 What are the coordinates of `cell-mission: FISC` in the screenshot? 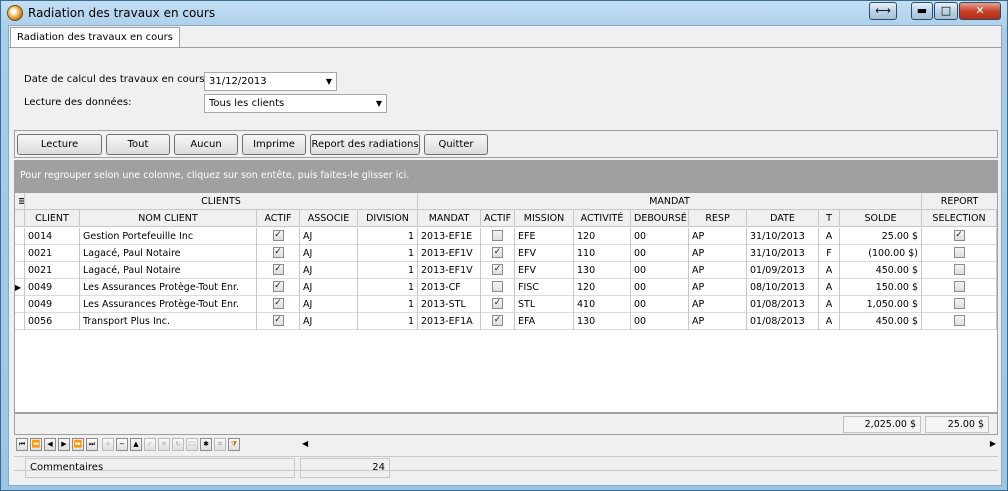 It's located at (544, 287).